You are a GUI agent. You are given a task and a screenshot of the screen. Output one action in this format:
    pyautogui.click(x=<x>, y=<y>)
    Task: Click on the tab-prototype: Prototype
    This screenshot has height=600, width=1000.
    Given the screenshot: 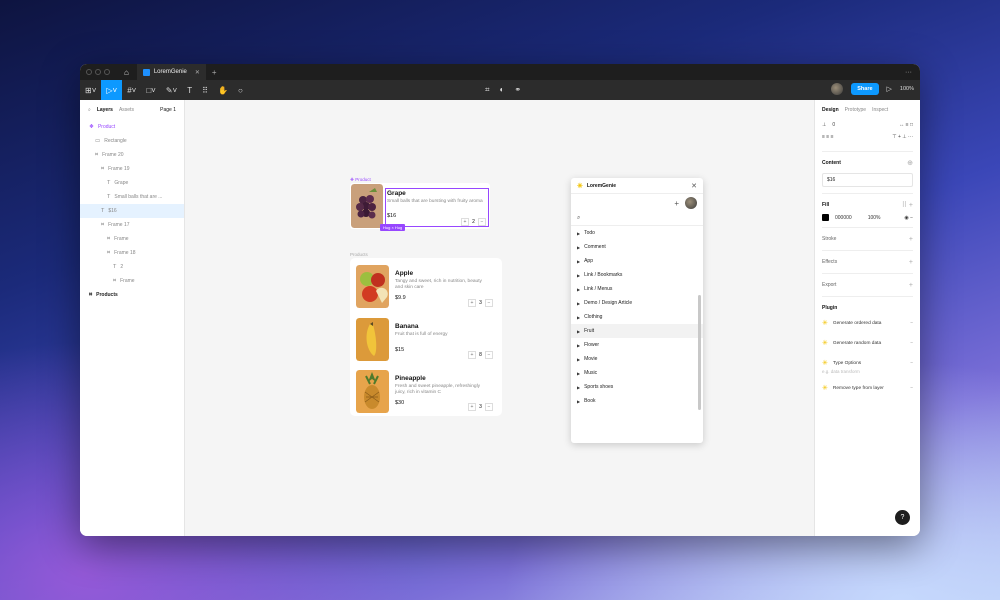 What is the action you would take?
    pyautogui.click(x=855, y=110)
    